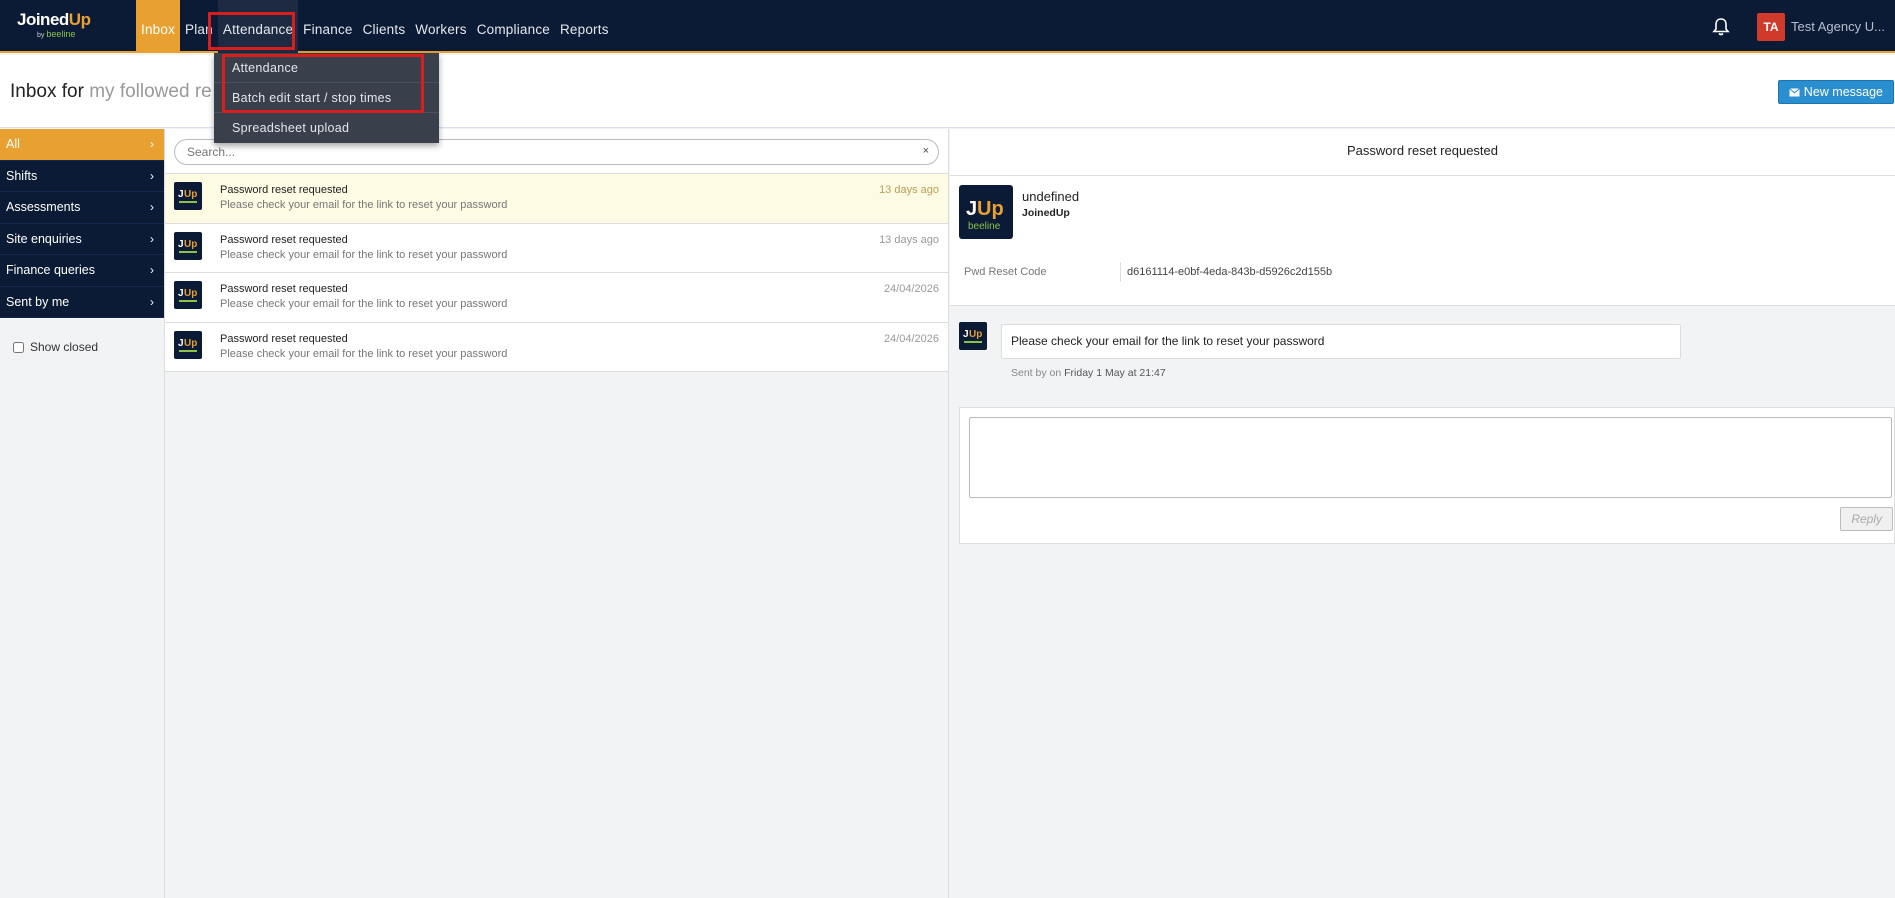 This screenshot has height=898, width=1895. Describe the element at coordinates (1866, 519) in the screenshot. I see `reply-button: Reply` at that location.